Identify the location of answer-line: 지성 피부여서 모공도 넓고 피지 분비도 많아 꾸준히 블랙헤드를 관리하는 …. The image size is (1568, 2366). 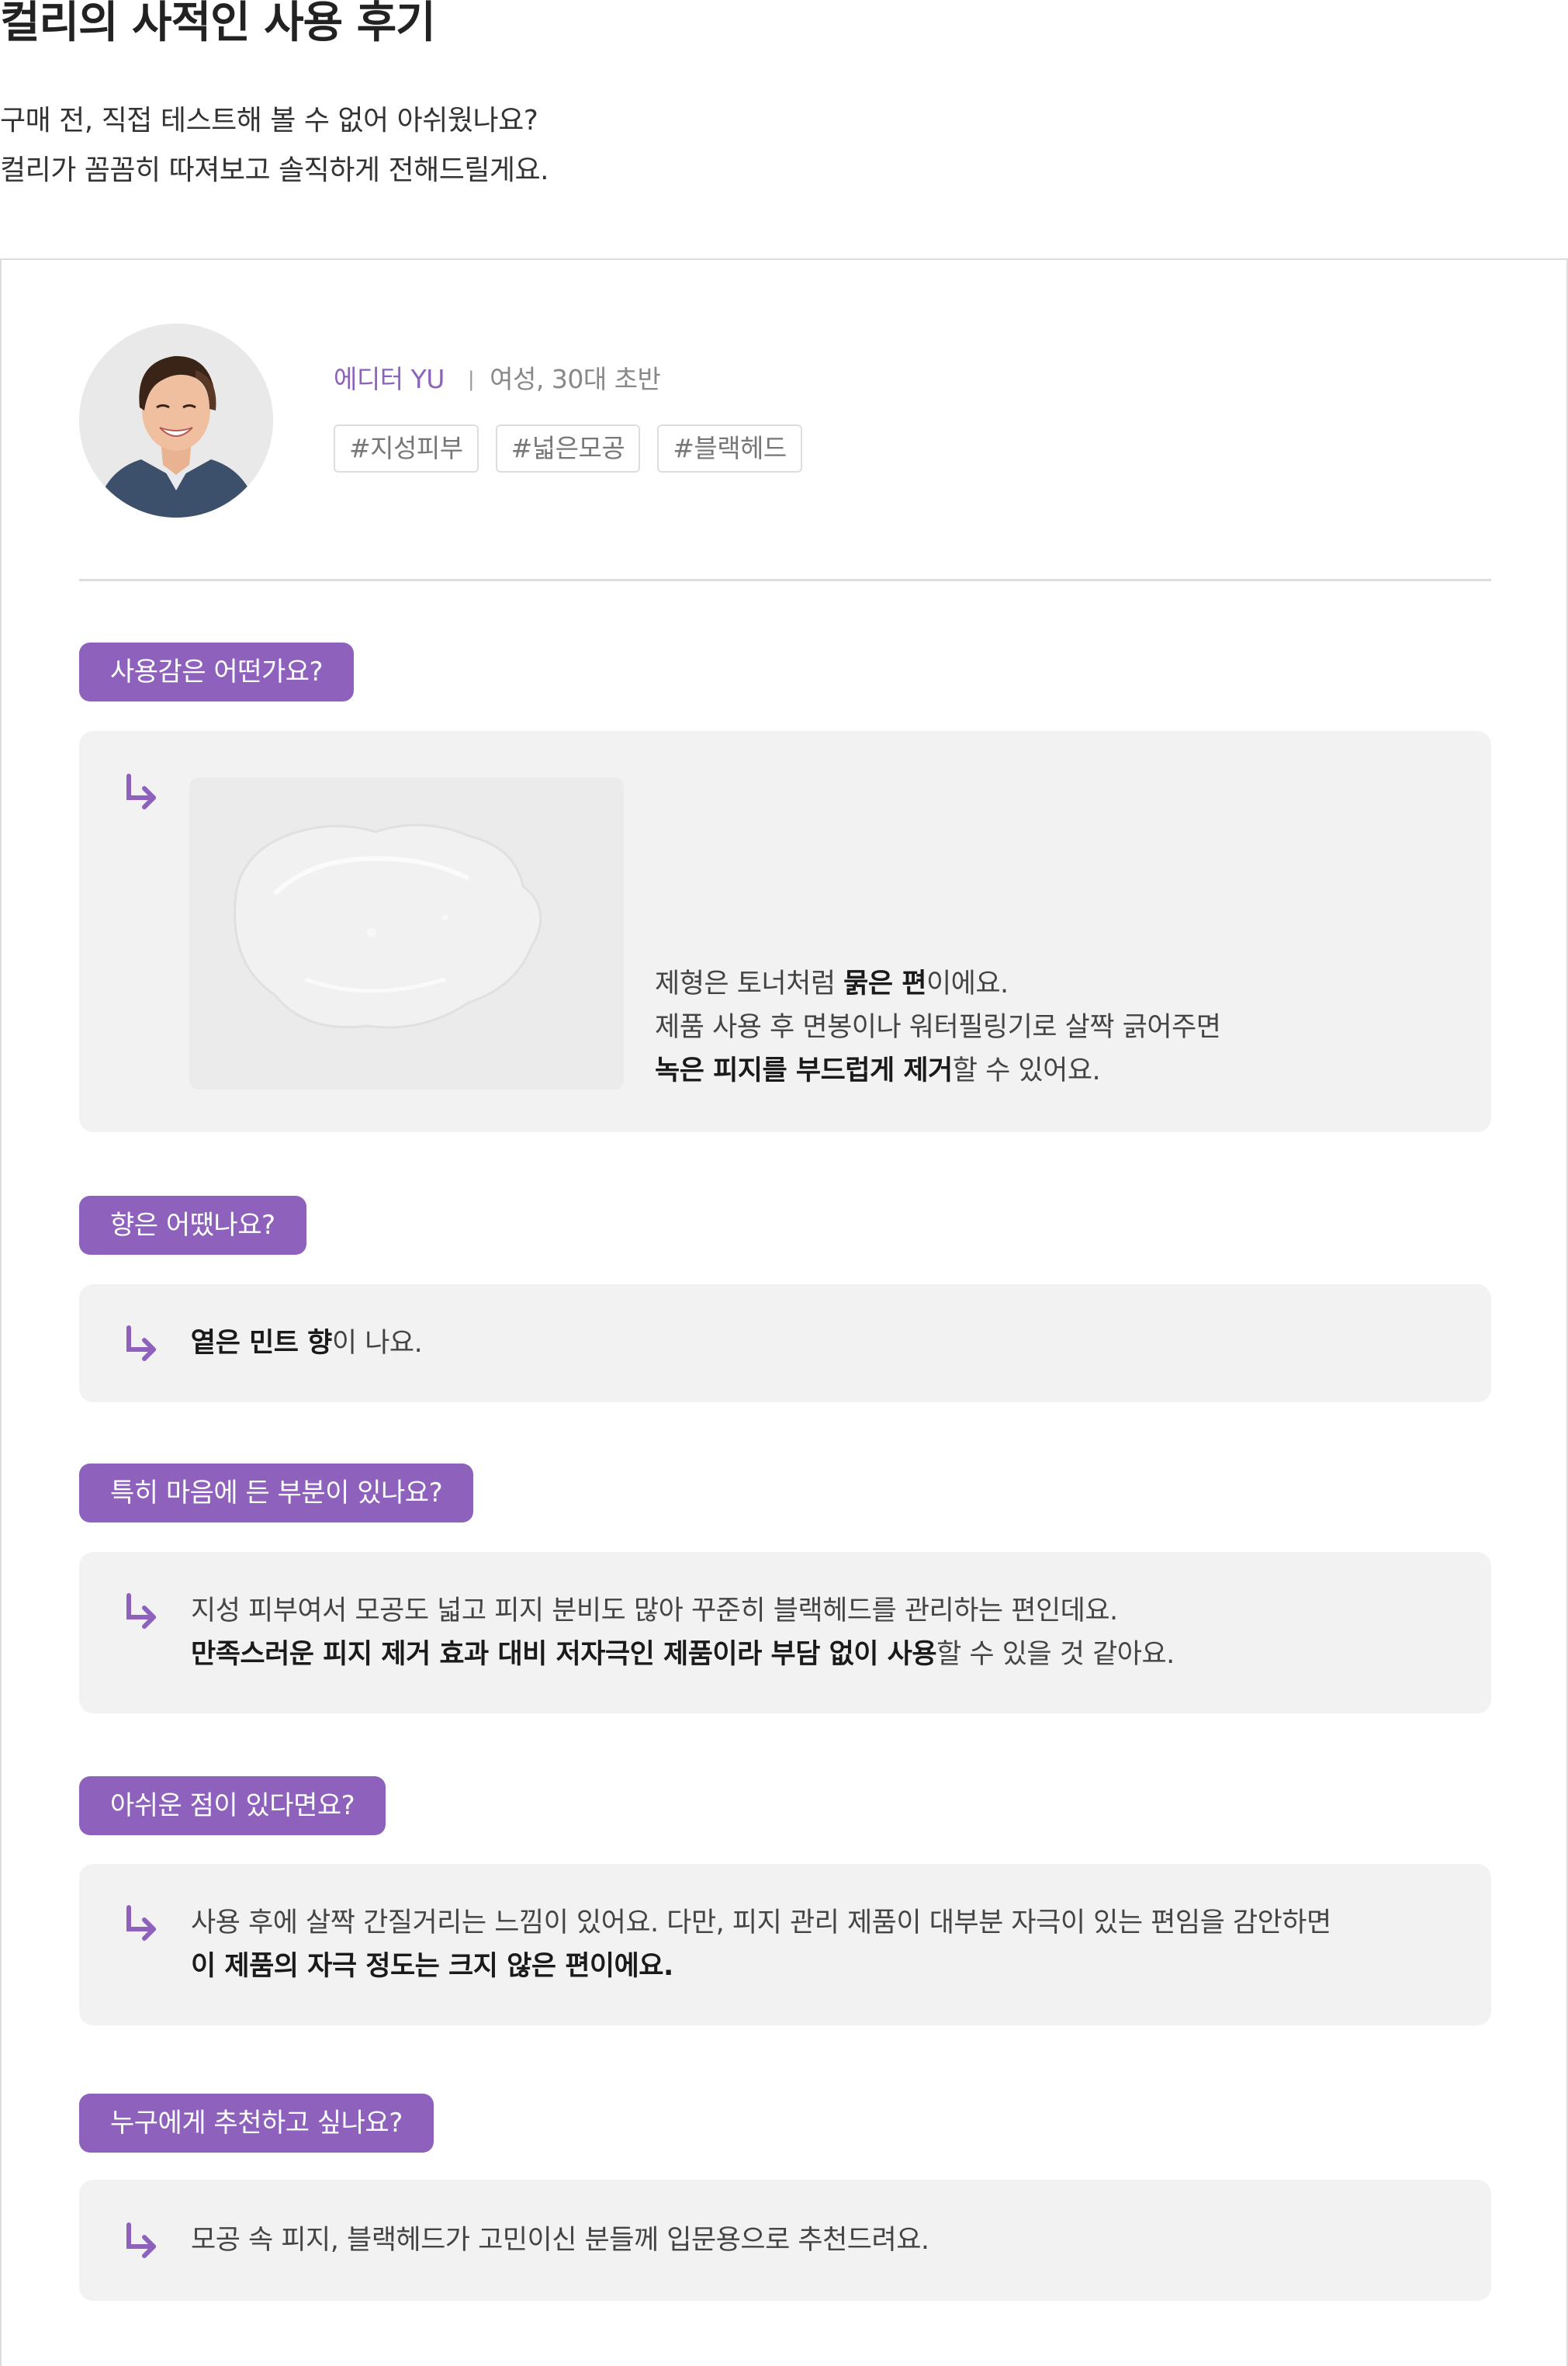
(683, 1611).